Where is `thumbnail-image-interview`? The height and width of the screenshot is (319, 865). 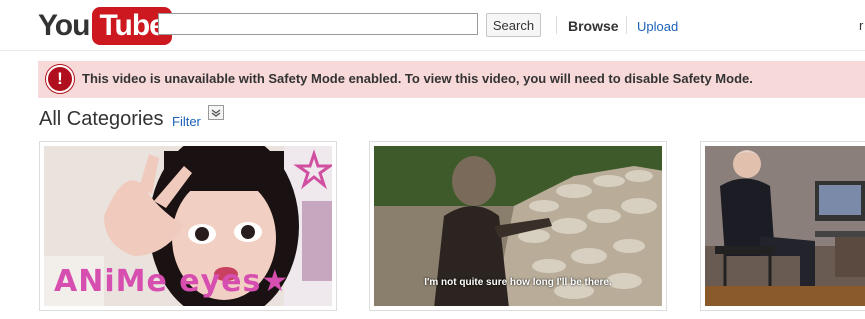
thumbnail-image-interview is located at coordinates (785, 226).